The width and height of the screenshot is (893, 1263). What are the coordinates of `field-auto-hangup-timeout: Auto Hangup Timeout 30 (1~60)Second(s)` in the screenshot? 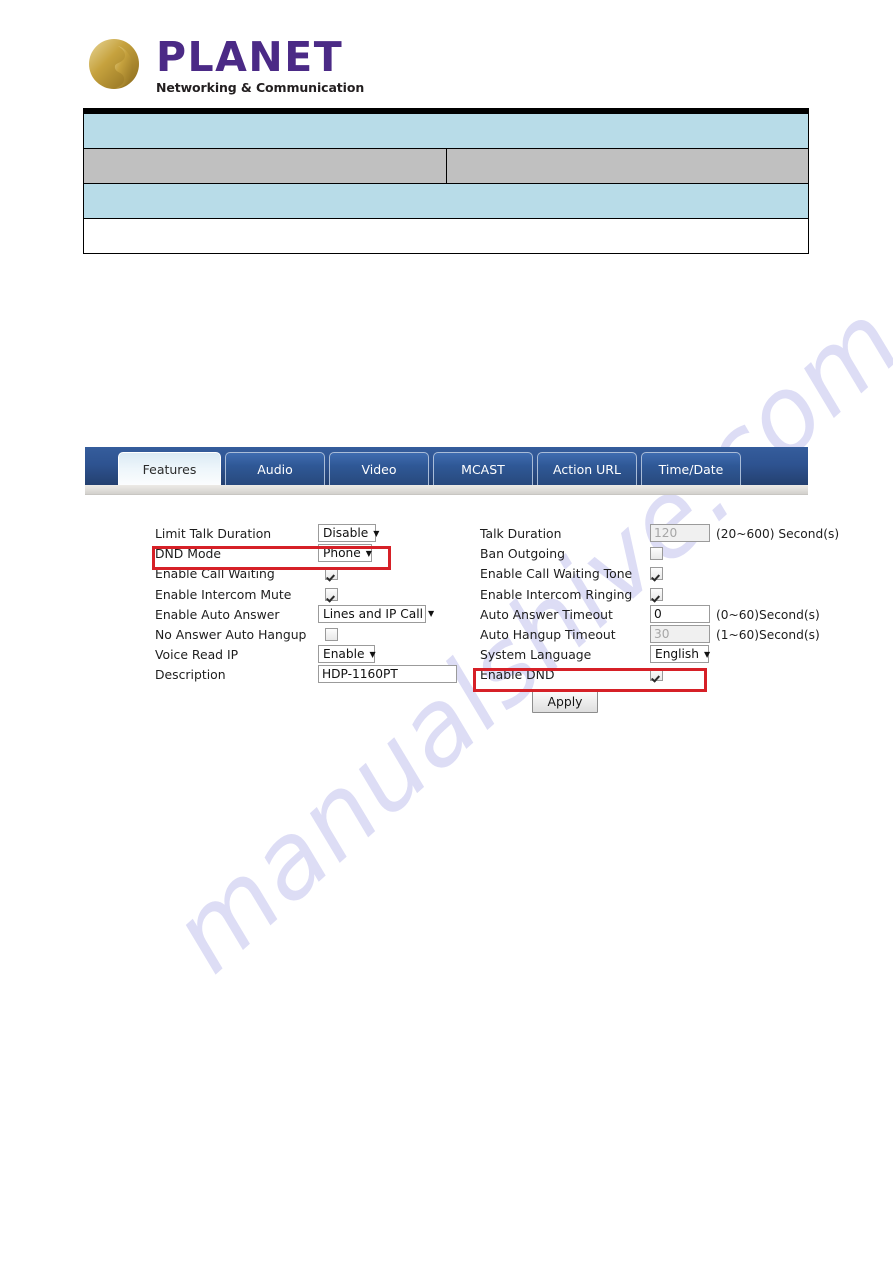 It's located at (650, 634).